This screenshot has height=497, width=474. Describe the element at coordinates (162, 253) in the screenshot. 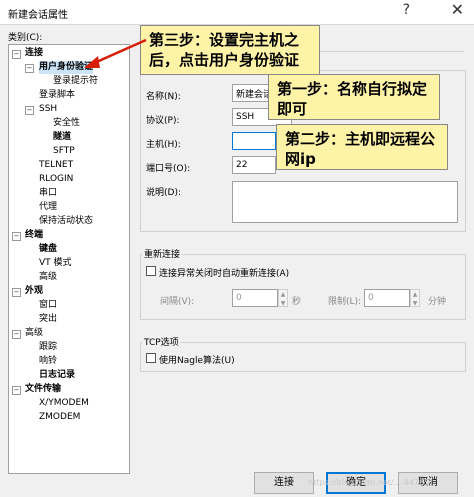

I see `reconnect-group-title: 重新连接` at that location.